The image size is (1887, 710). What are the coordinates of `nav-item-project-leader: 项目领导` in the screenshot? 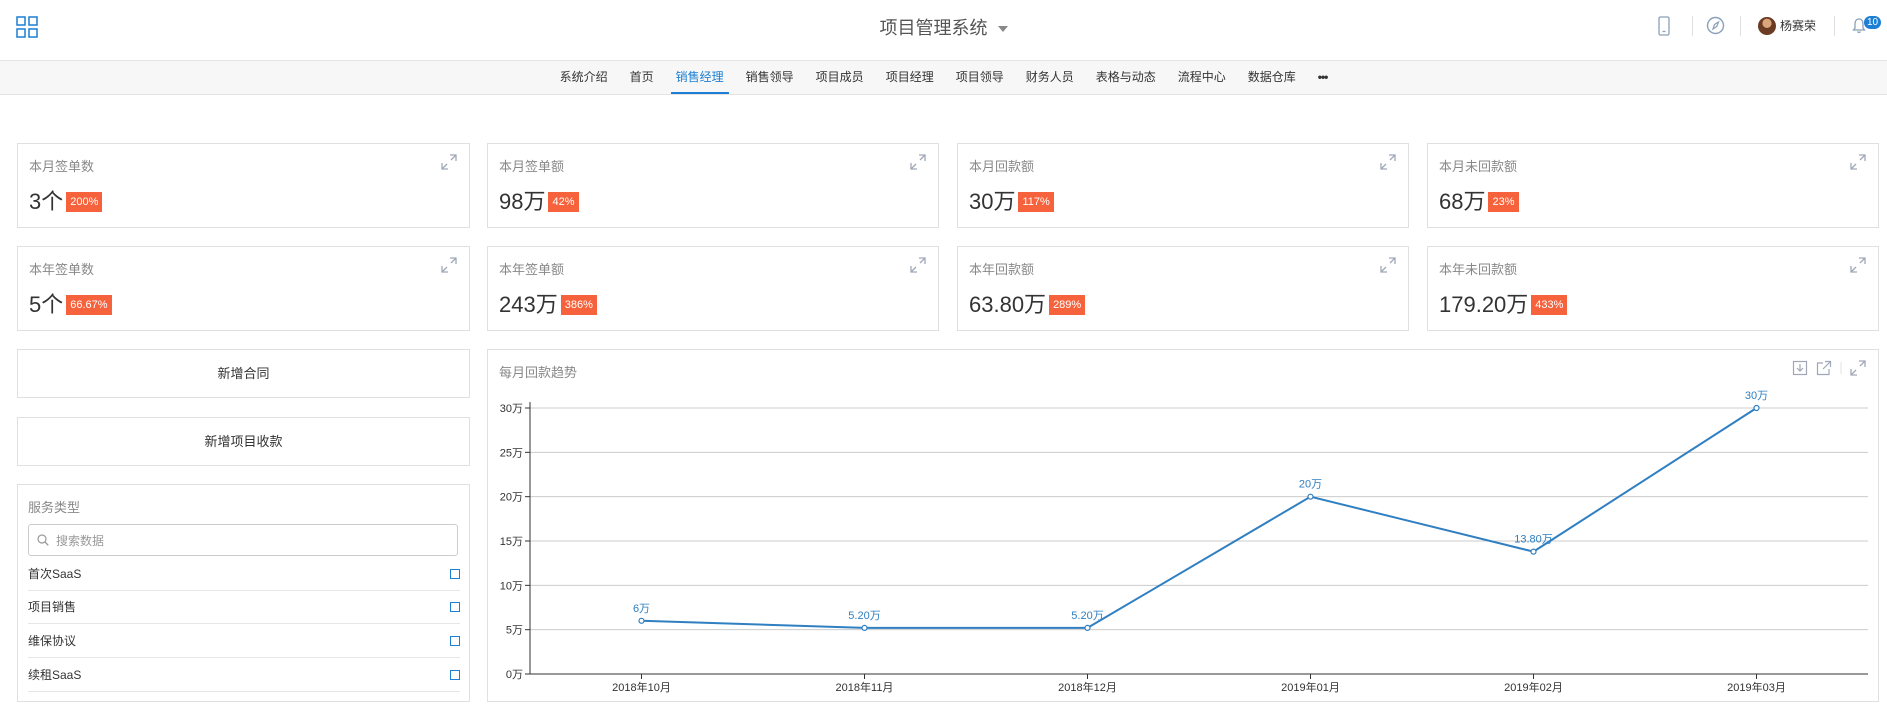 It's located at (980, 77).